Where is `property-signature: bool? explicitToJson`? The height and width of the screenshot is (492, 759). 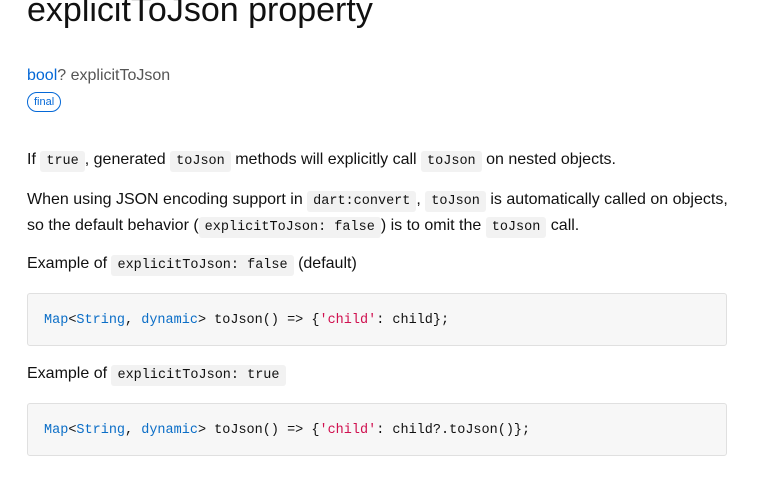
property-signature: bool? explicitToJson is located at coordinates (98, 76).